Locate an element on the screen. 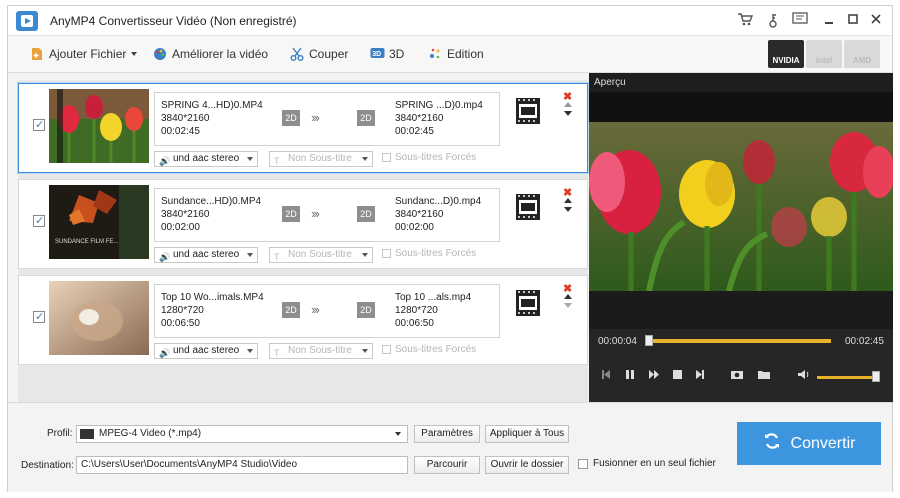  close-icon is located at coordinates (876, 21).